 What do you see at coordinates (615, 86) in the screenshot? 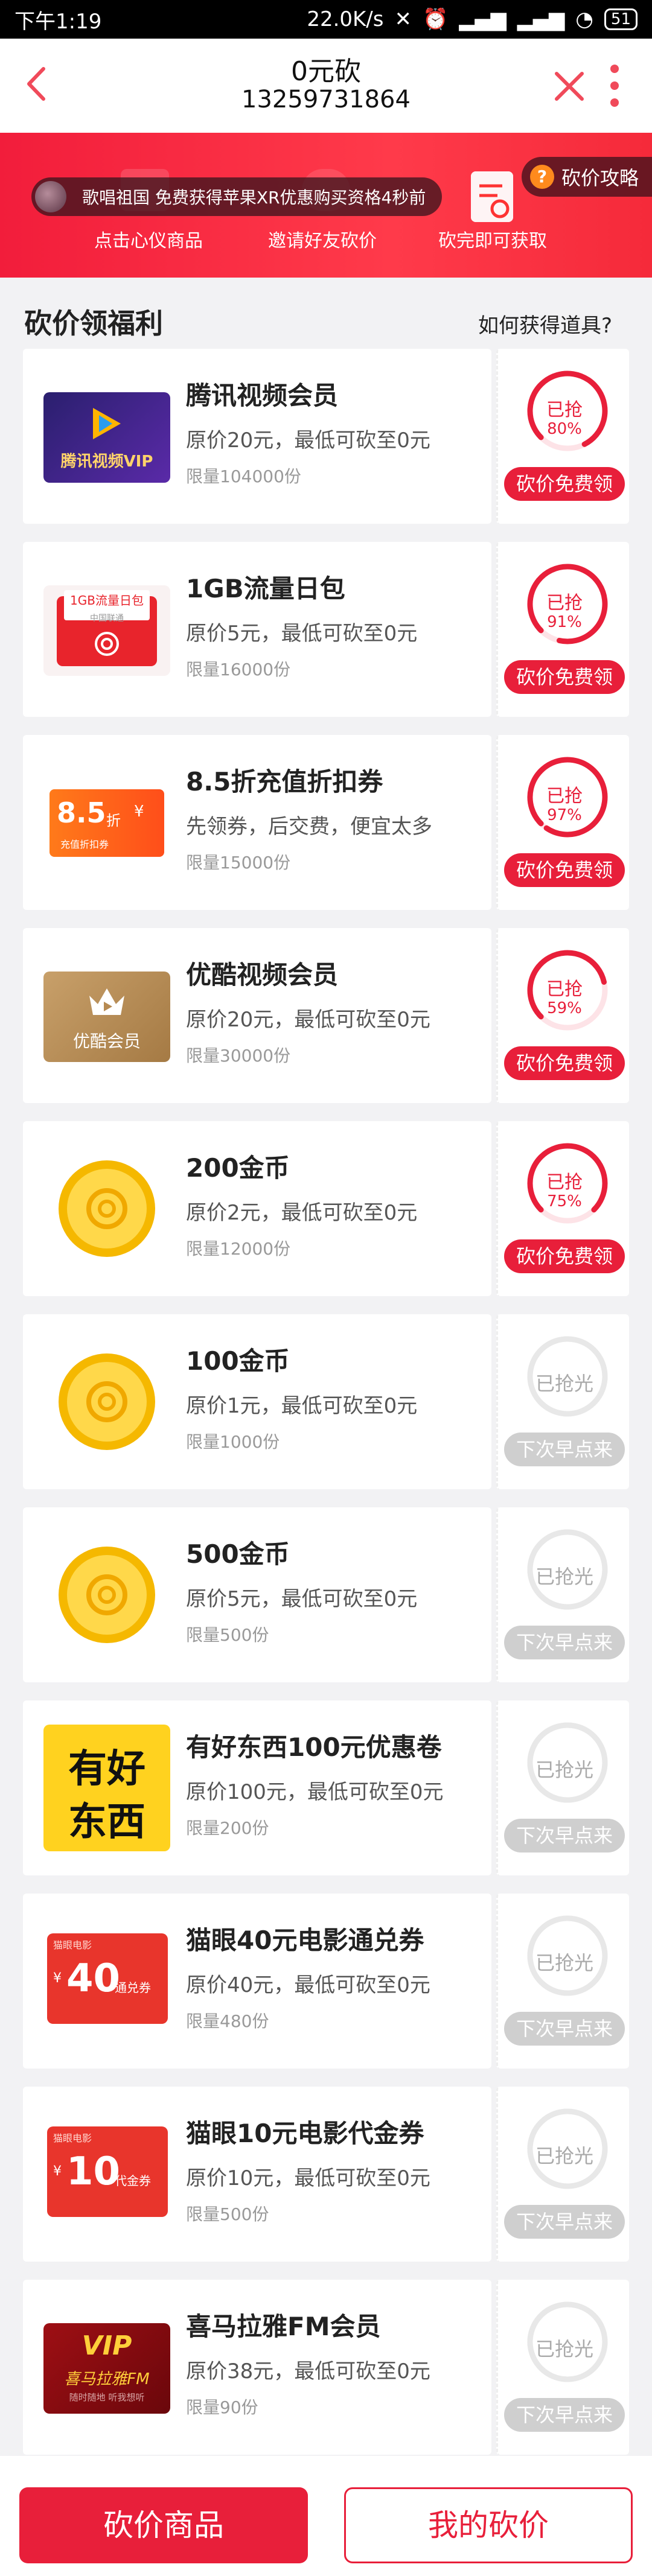
I see `more-icon` at bounding box center [615, 86].